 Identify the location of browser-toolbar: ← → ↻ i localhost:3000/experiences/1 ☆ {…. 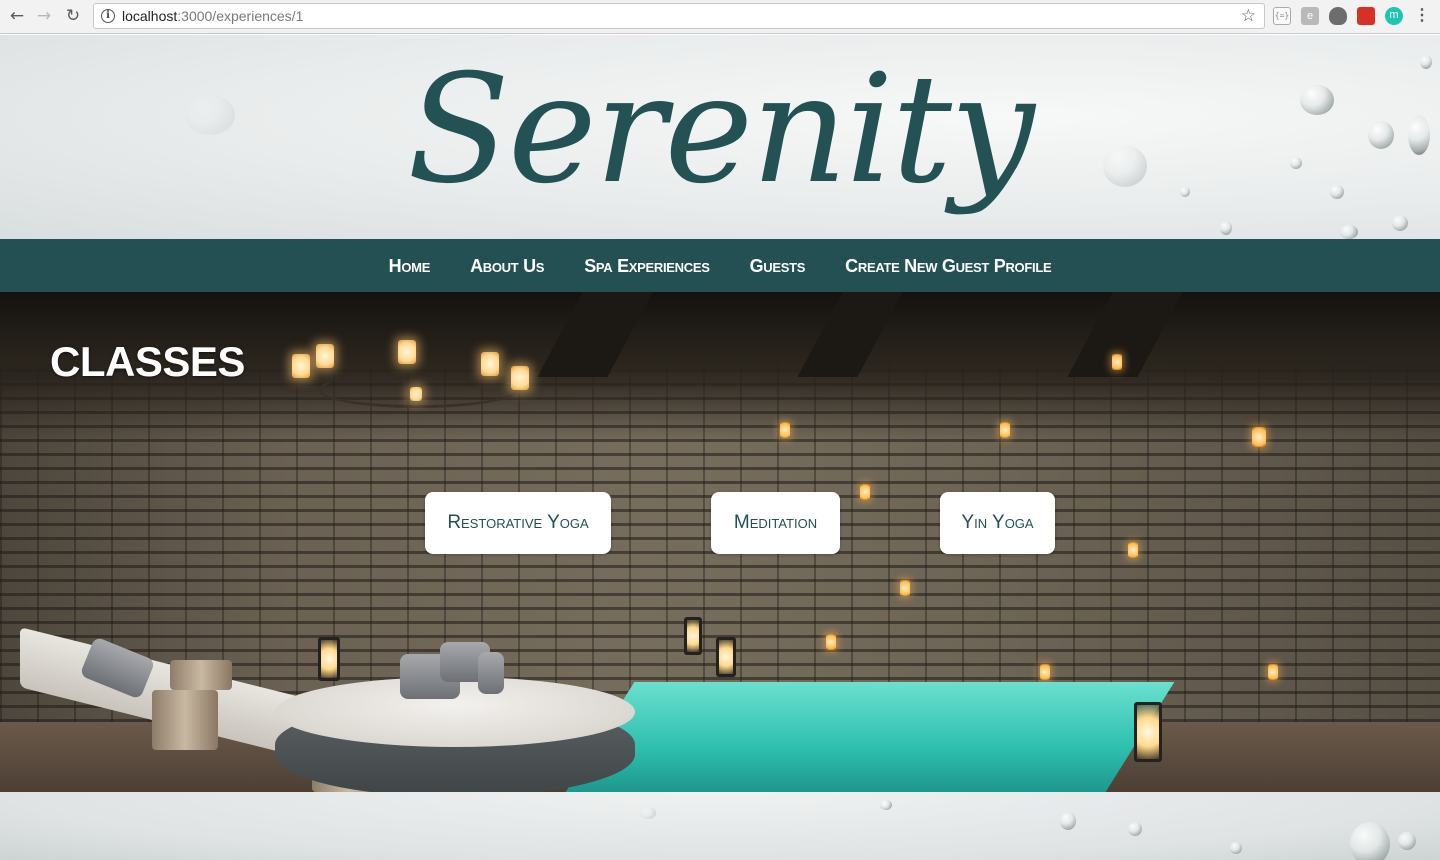
(720, 17).